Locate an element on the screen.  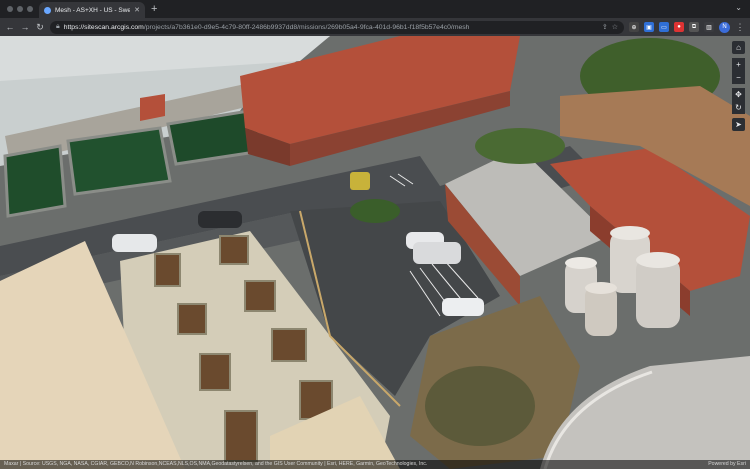
extensions-menu-icon: ⧉ is located at coordinates (694, 27).